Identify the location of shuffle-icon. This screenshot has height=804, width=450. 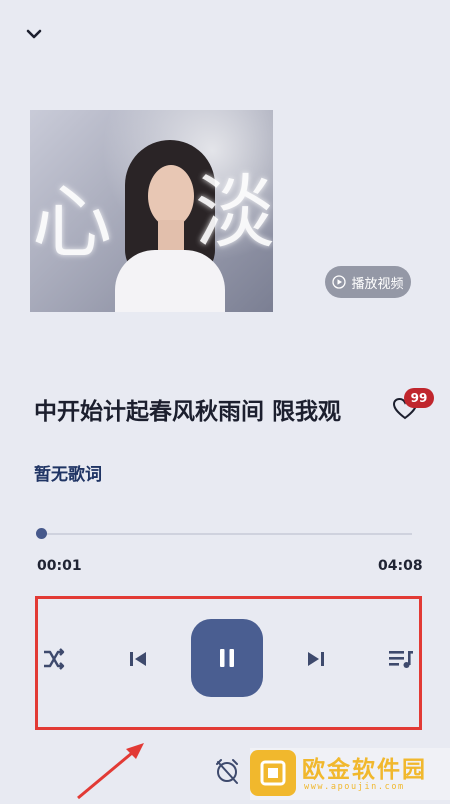
(54, 659).